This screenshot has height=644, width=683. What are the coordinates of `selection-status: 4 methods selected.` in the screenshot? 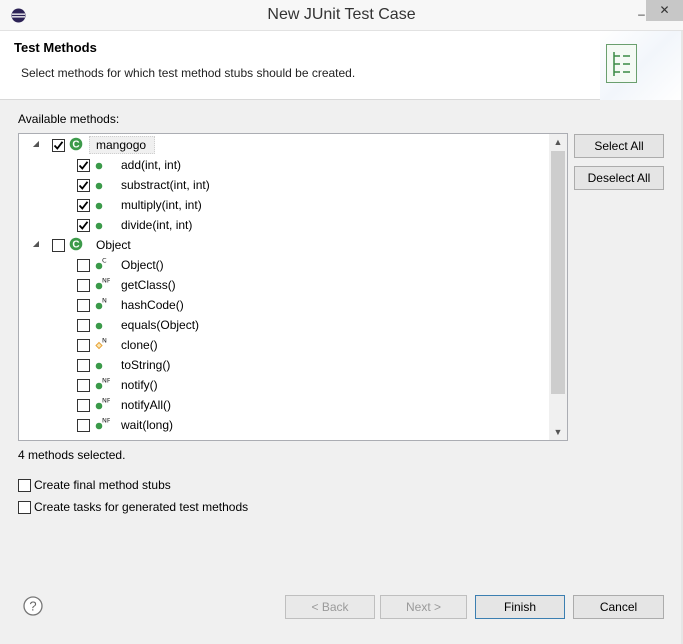 It's located at (72, 455).